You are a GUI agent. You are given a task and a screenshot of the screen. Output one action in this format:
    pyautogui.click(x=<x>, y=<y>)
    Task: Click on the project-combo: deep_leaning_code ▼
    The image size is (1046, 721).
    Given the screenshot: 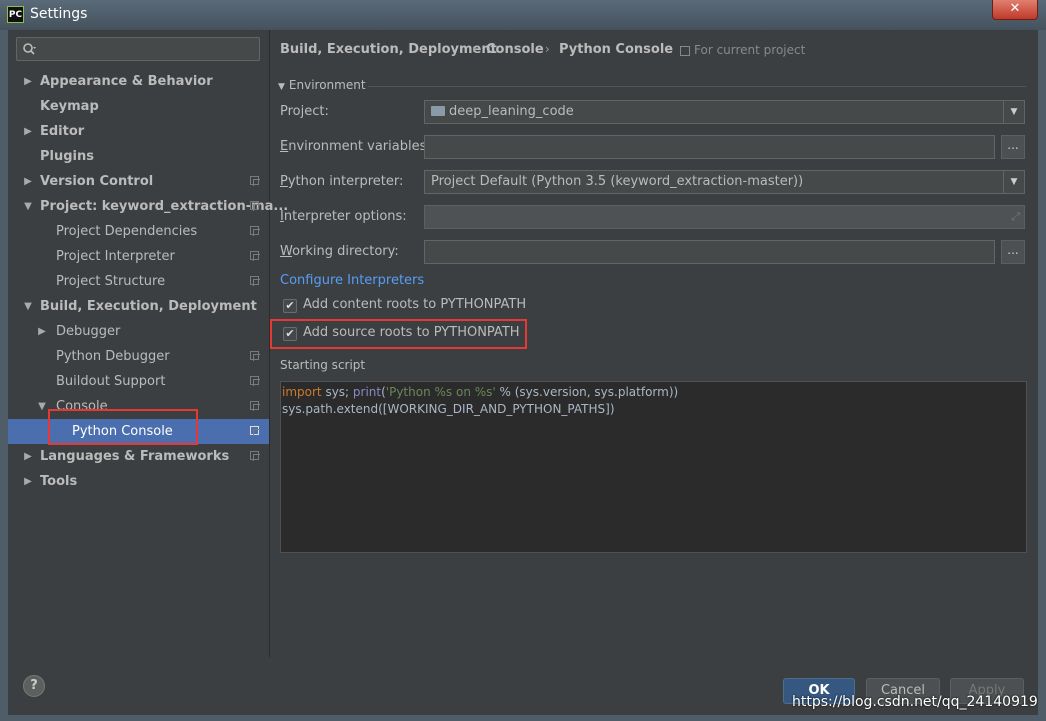 What is the action you would take?
    pyautogui.click(x=724, y=112)
    